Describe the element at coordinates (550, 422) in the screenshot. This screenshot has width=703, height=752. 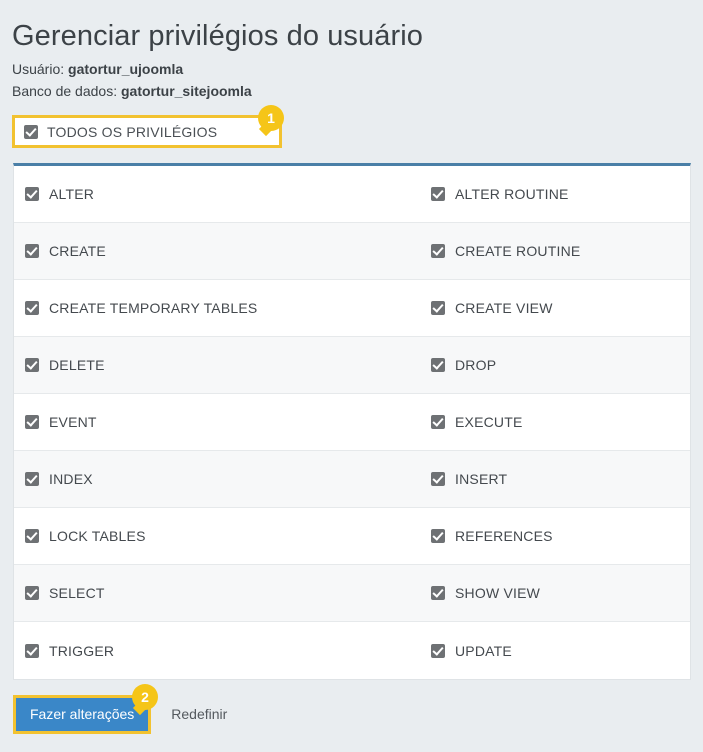
I see `privilege-cell: EXECUTE` at that location.